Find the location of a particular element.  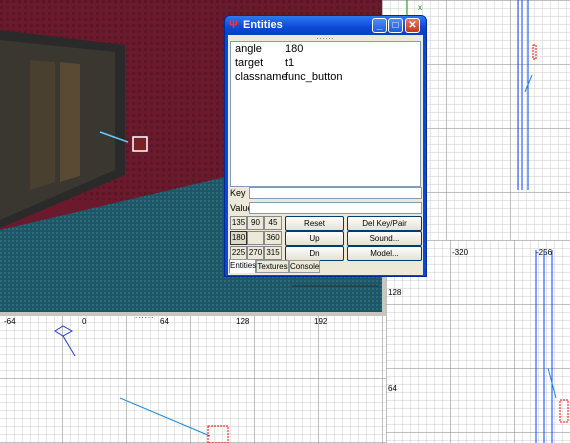

maximize-button: □ is located at coordinates (395, 25).